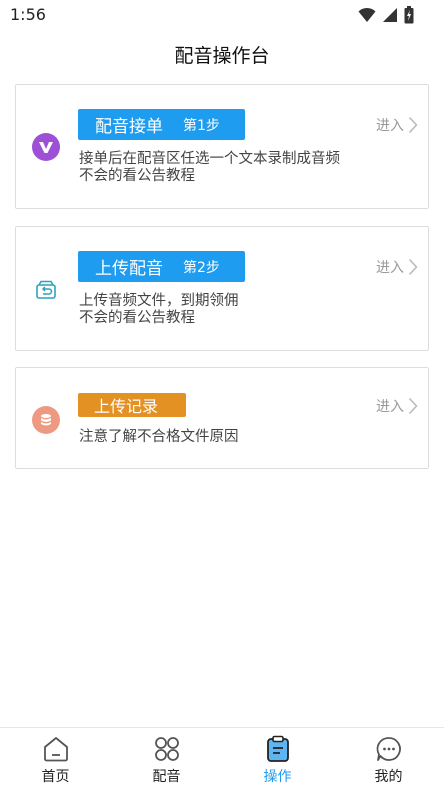 Image resolution: width=444 pixels, height=789 pixels. What do you see at coordinates (201, 125) in the screenshot?
I see `card-step: 第1步` at bounding box center [201, 125].